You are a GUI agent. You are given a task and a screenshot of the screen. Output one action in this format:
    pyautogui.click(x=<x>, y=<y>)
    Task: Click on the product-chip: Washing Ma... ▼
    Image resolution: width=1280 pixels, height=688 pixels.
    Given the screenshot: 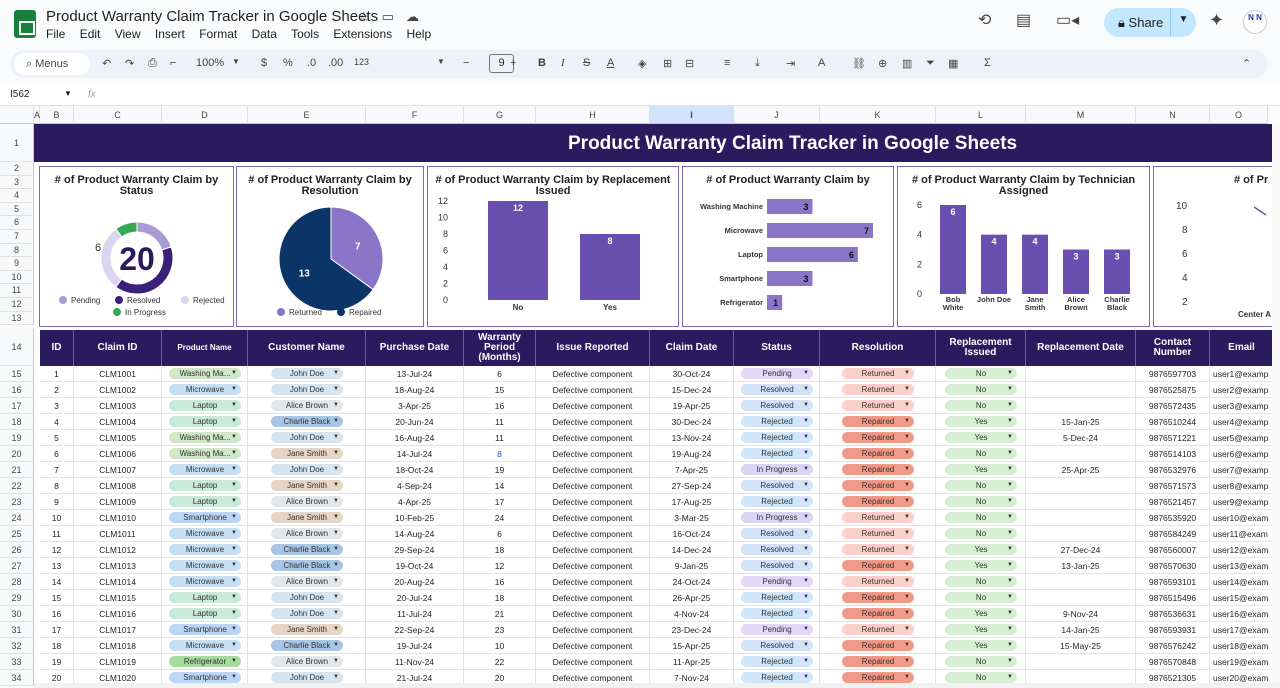 What is the action you would take?
    pyautogui.click(x=205, y=453)
    